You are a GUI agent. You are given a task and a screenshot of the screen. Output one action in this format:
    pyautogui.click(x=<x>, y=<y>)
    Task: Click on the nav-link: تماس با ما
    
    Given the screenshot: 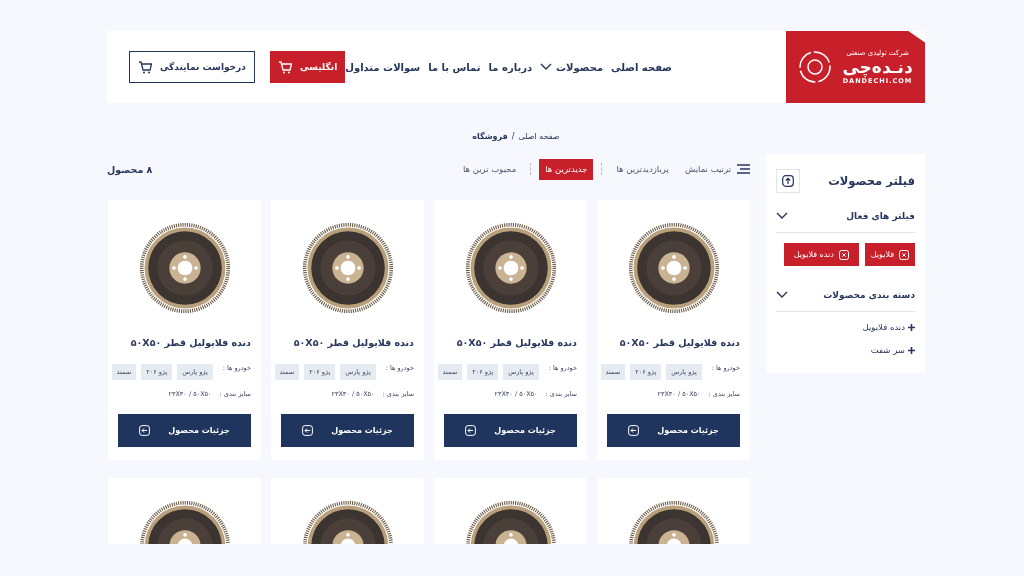 What is the action you would take?
    pyautogui.click(x=454, y=67)
    